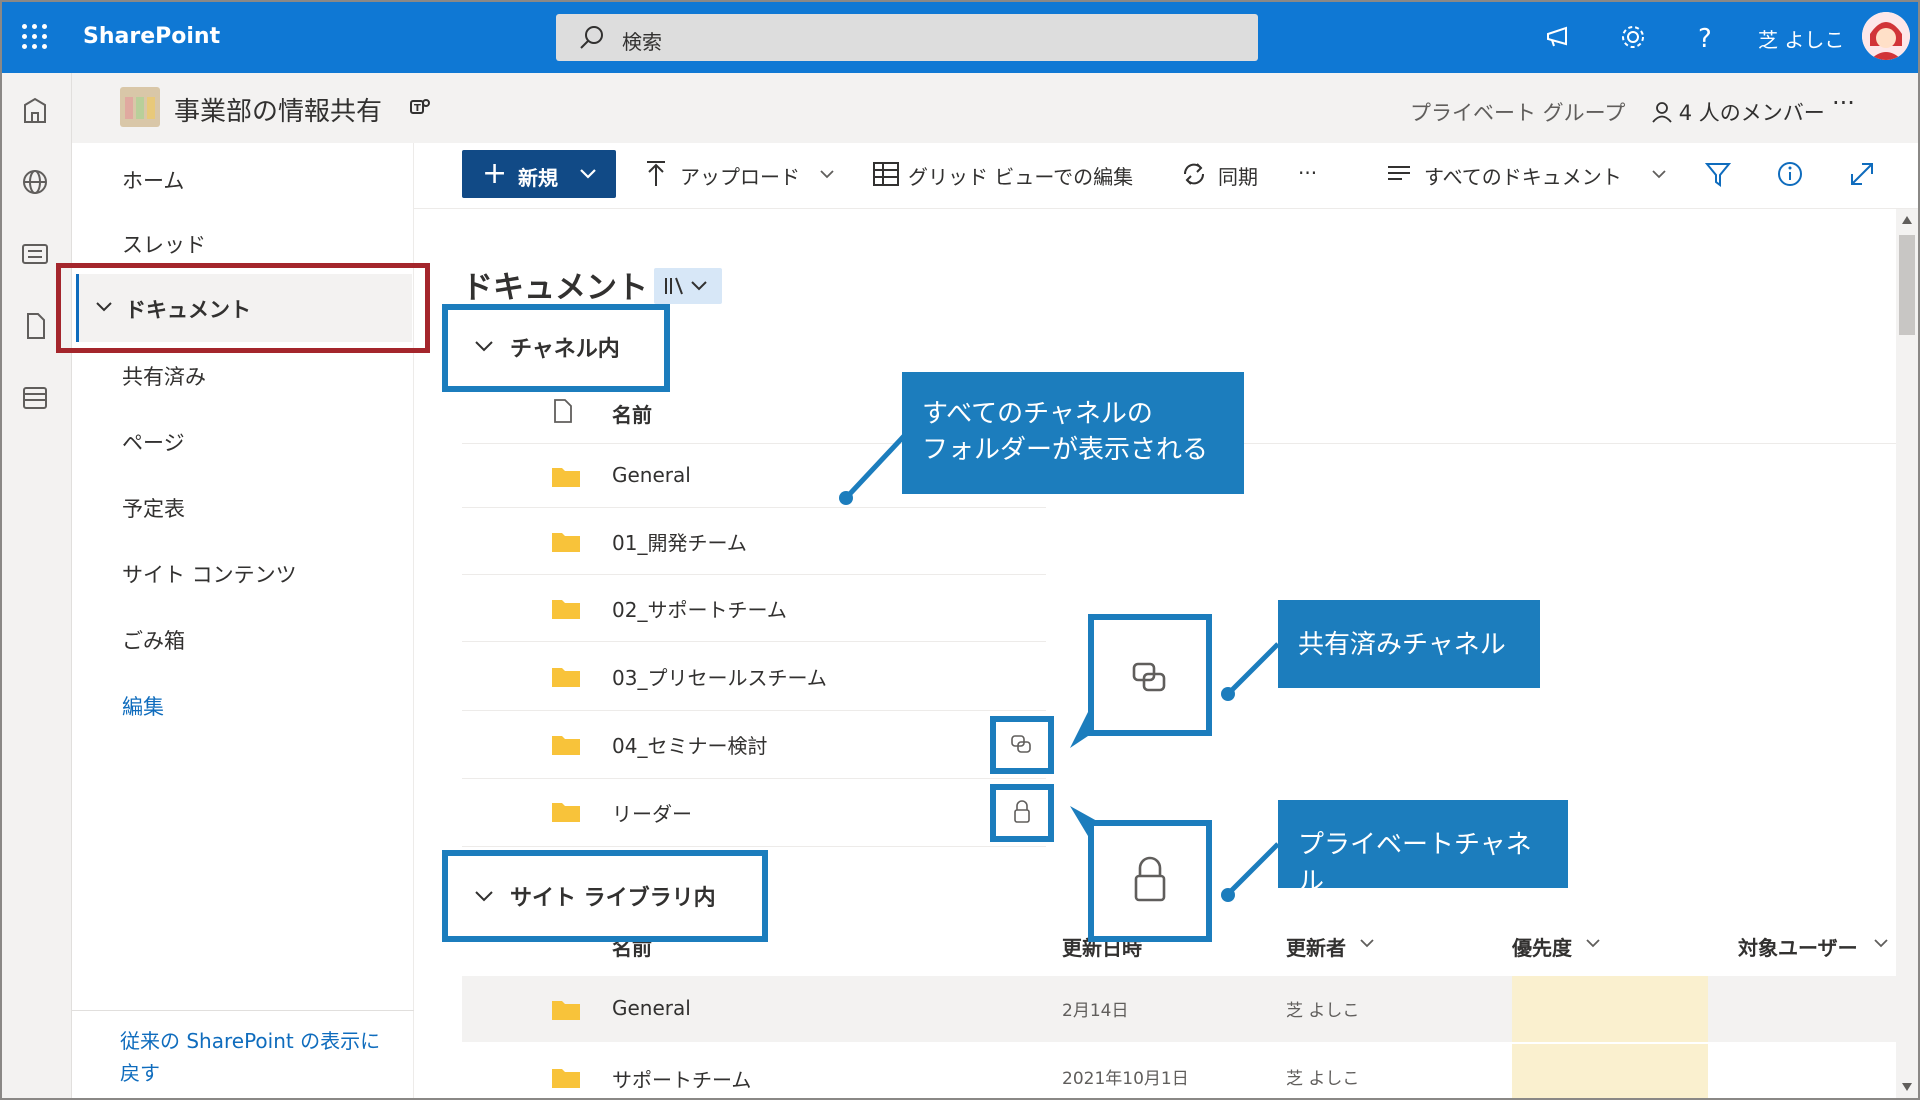  Describe the element at coordinates (1633, 37) in the screenshot. I see `gear-icon` at that location.